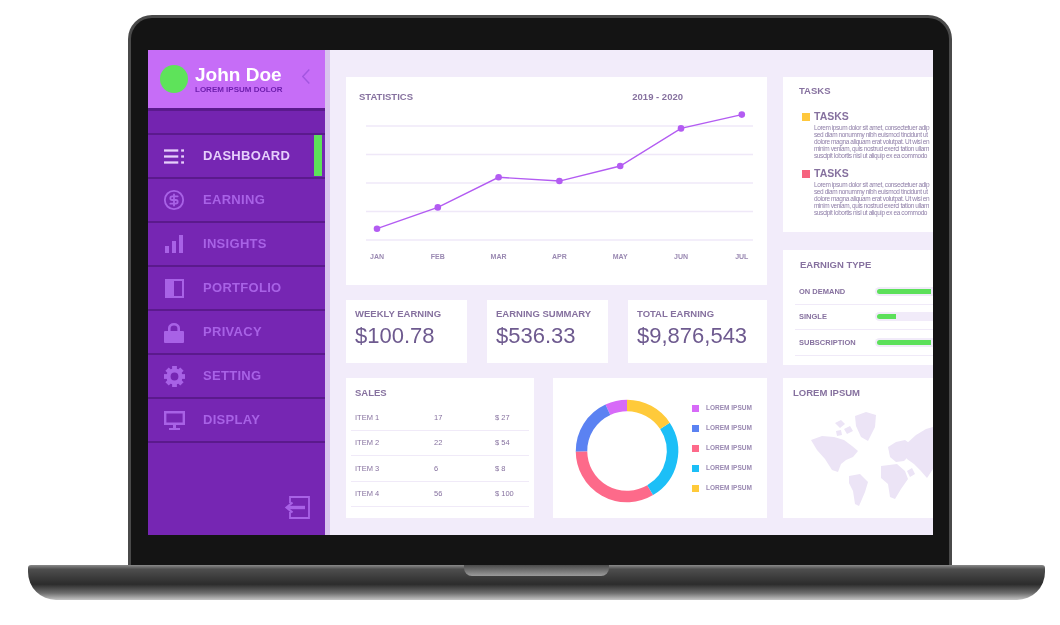 The width and height of the screenshot is (1060, 625). Describe the element at coordinates (174, 288) in the screenshot. I see `half-filled-panel-icon` at that location.